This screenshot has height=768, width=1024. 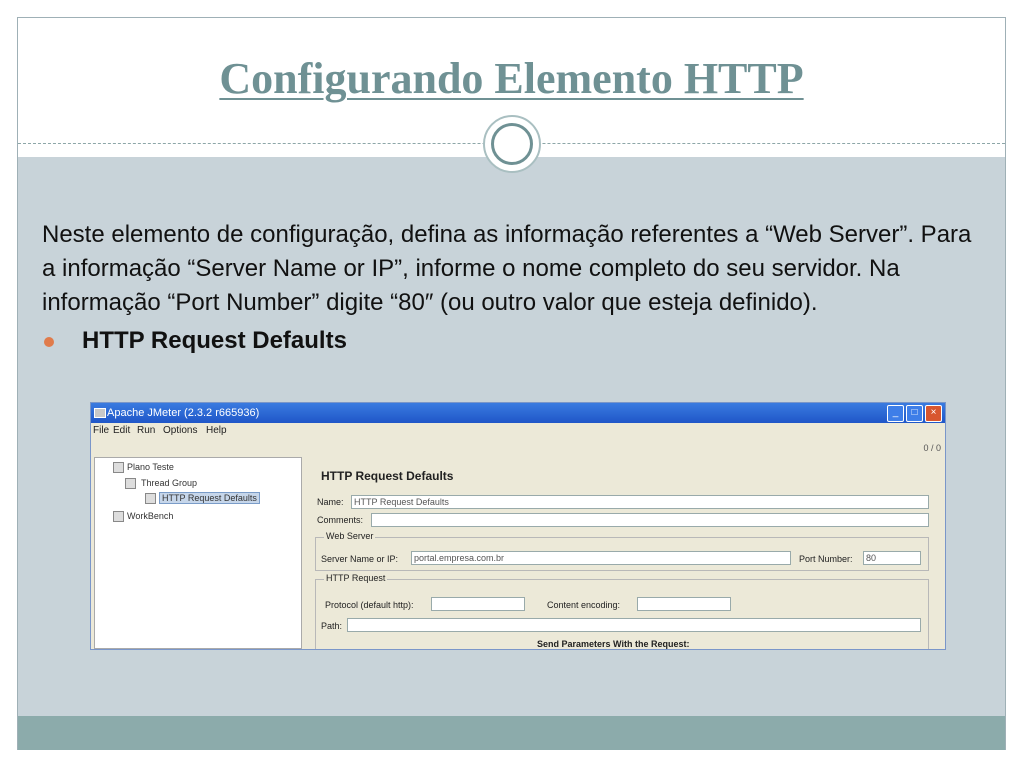 What do you see at coordinates (684, 604) in the screenshot?
I see `content-encoding-field` at bounding box center [684, 604].